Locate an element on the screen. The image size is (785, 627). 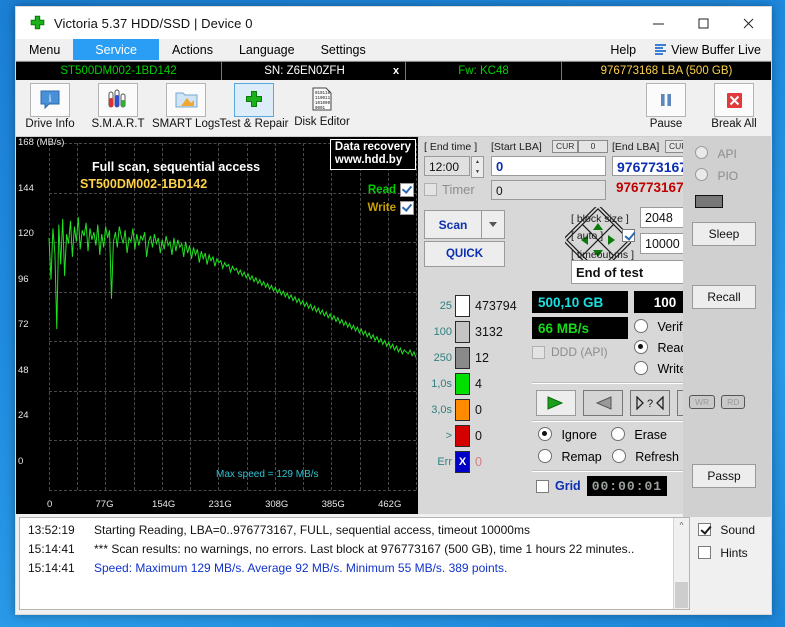
start-lba-secondary-input: 0 is located at coordinates (548, 190).